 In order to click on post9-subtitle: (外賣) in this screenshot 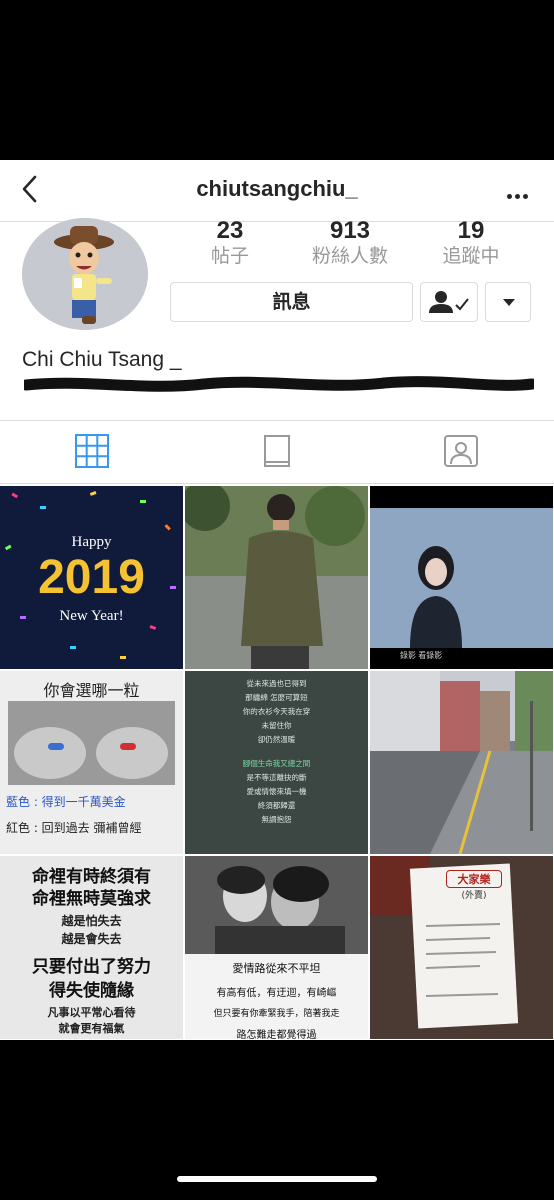, I will do `click(474, 896)`.